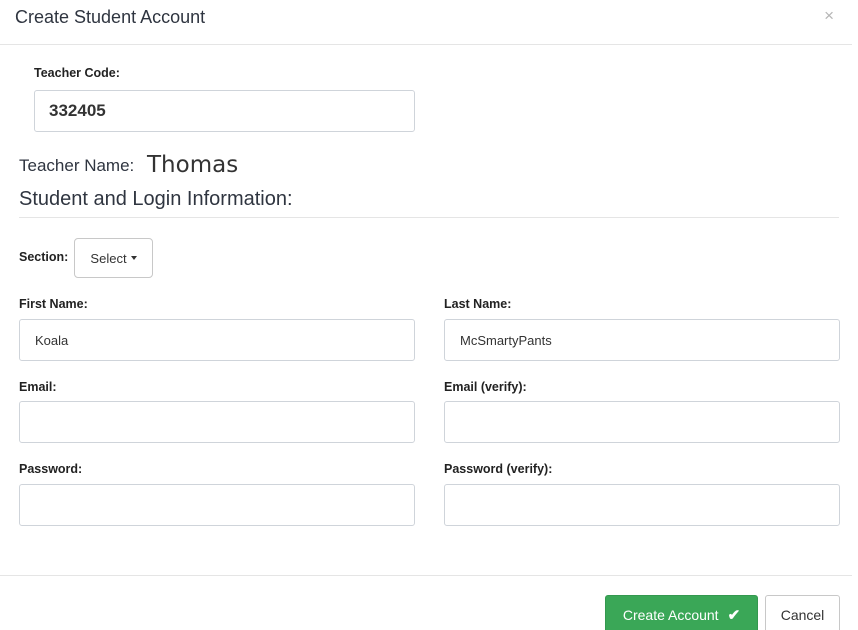 The width and height of the screenshot is (858, 630). What do you see at coordinates (498, 469) in the screenshot?
I see `password-verify-label: Password (verify):` at bounding box center [498, 469].